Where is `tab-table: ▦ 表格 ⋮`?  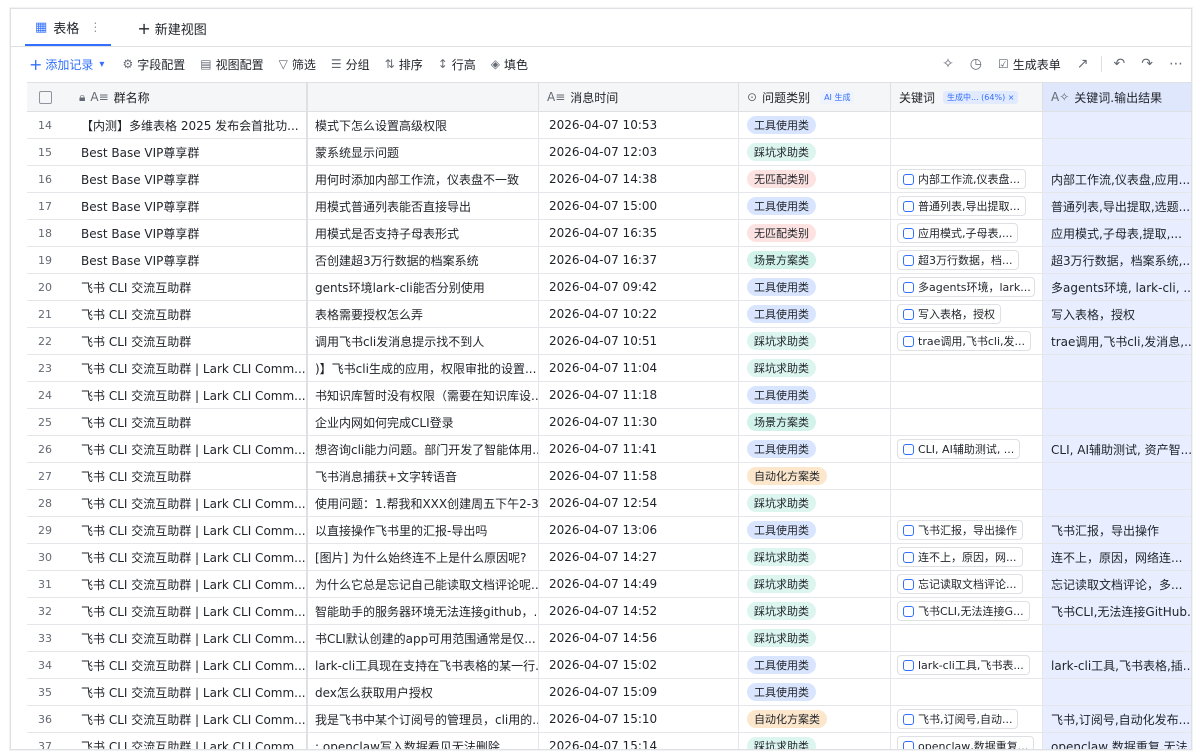
tab-table: ▦ 表格 ⋮ is located at coordinates (68, 28).